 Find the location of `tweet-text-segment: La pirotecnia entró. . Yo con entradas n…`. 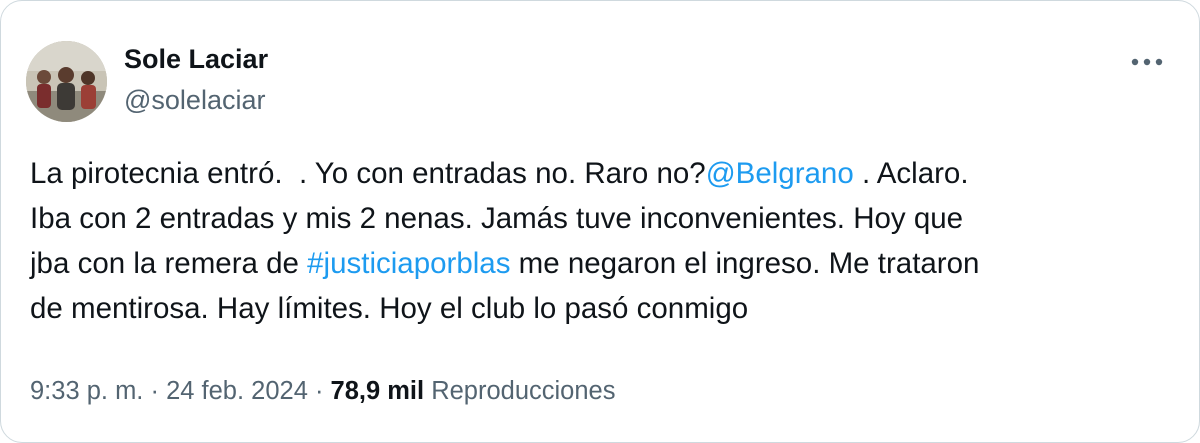

tweet-text-segment: La pirotecnia entró. . Yo con entradas n… is located at coordinates (368, 173).